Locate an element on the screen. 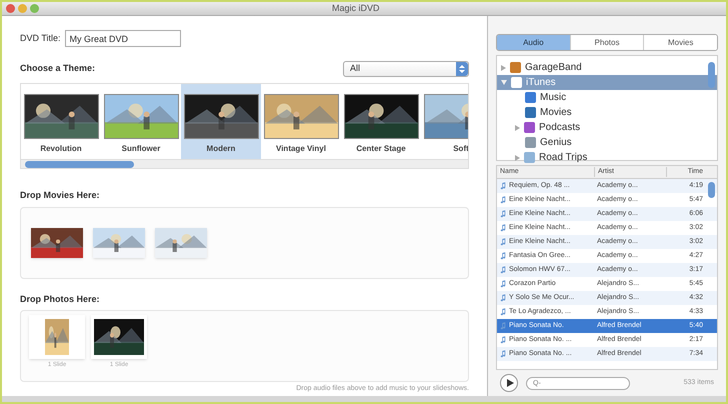  section-heading: Choose a Theme: is located at coordinates (58, 69).